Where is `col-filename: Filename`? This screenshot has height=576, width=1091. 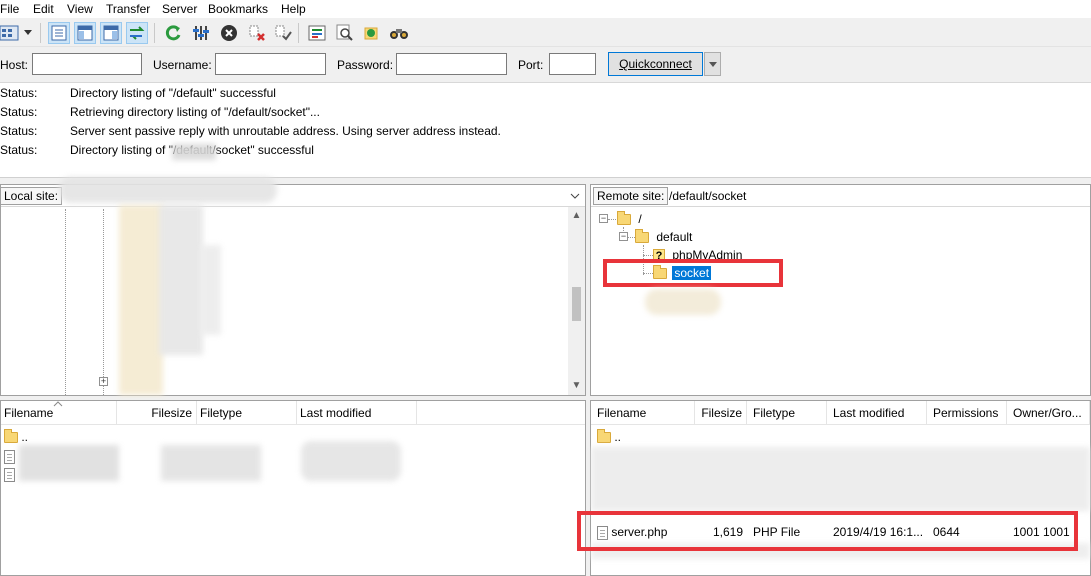
col-filename: Filename is located at coordinates (643, 413).